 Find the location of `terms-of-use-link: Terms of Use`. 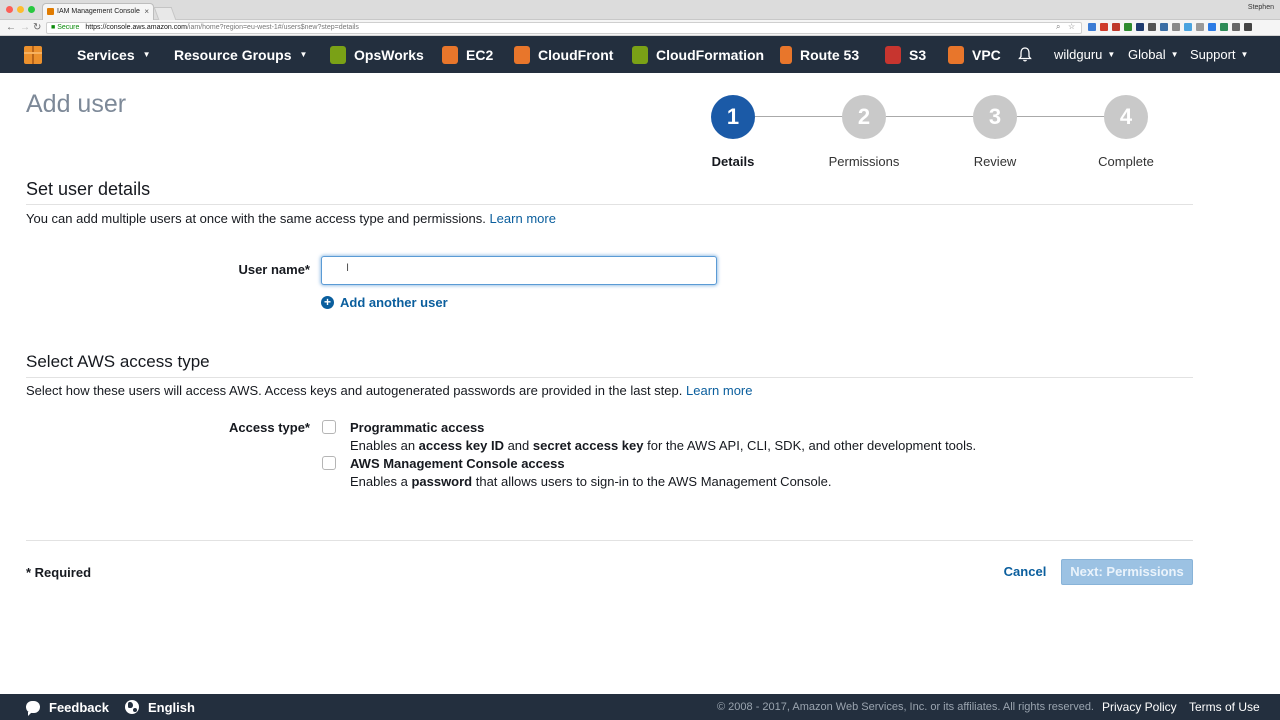

terms-of-use-link: Terms of Use is located at coordinates (1224, 707).